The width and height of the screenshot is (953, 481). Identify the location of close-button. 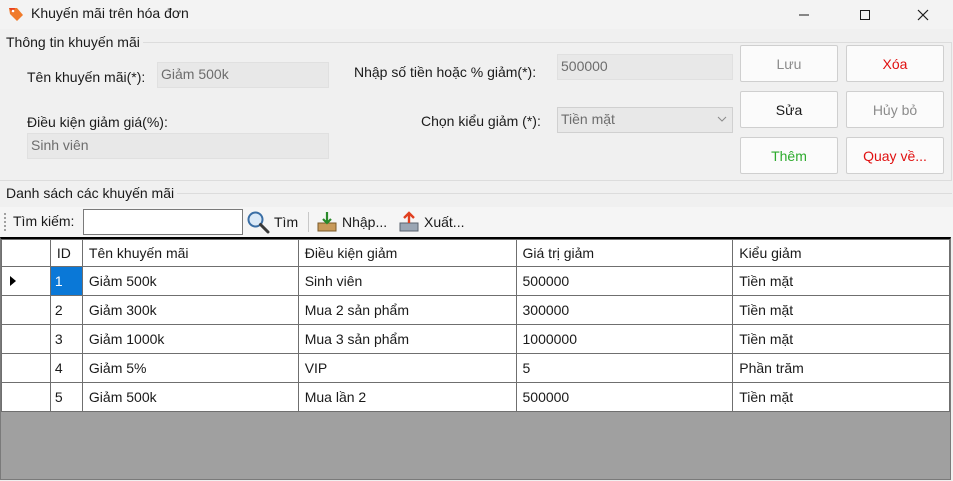
(923, 14).